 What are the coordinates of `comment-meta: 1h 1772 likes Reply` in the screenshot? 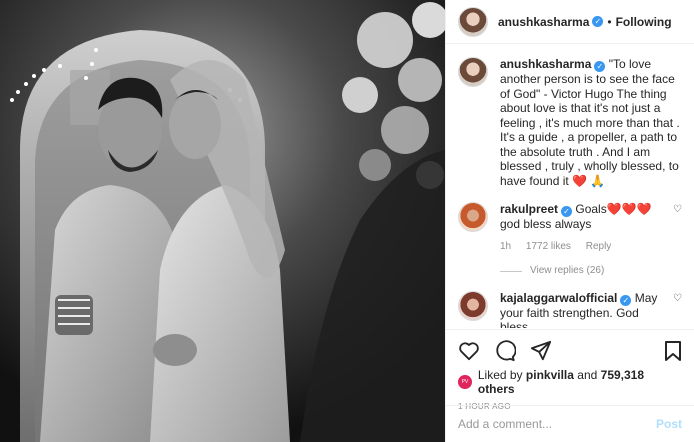 It's located at (585, 247).